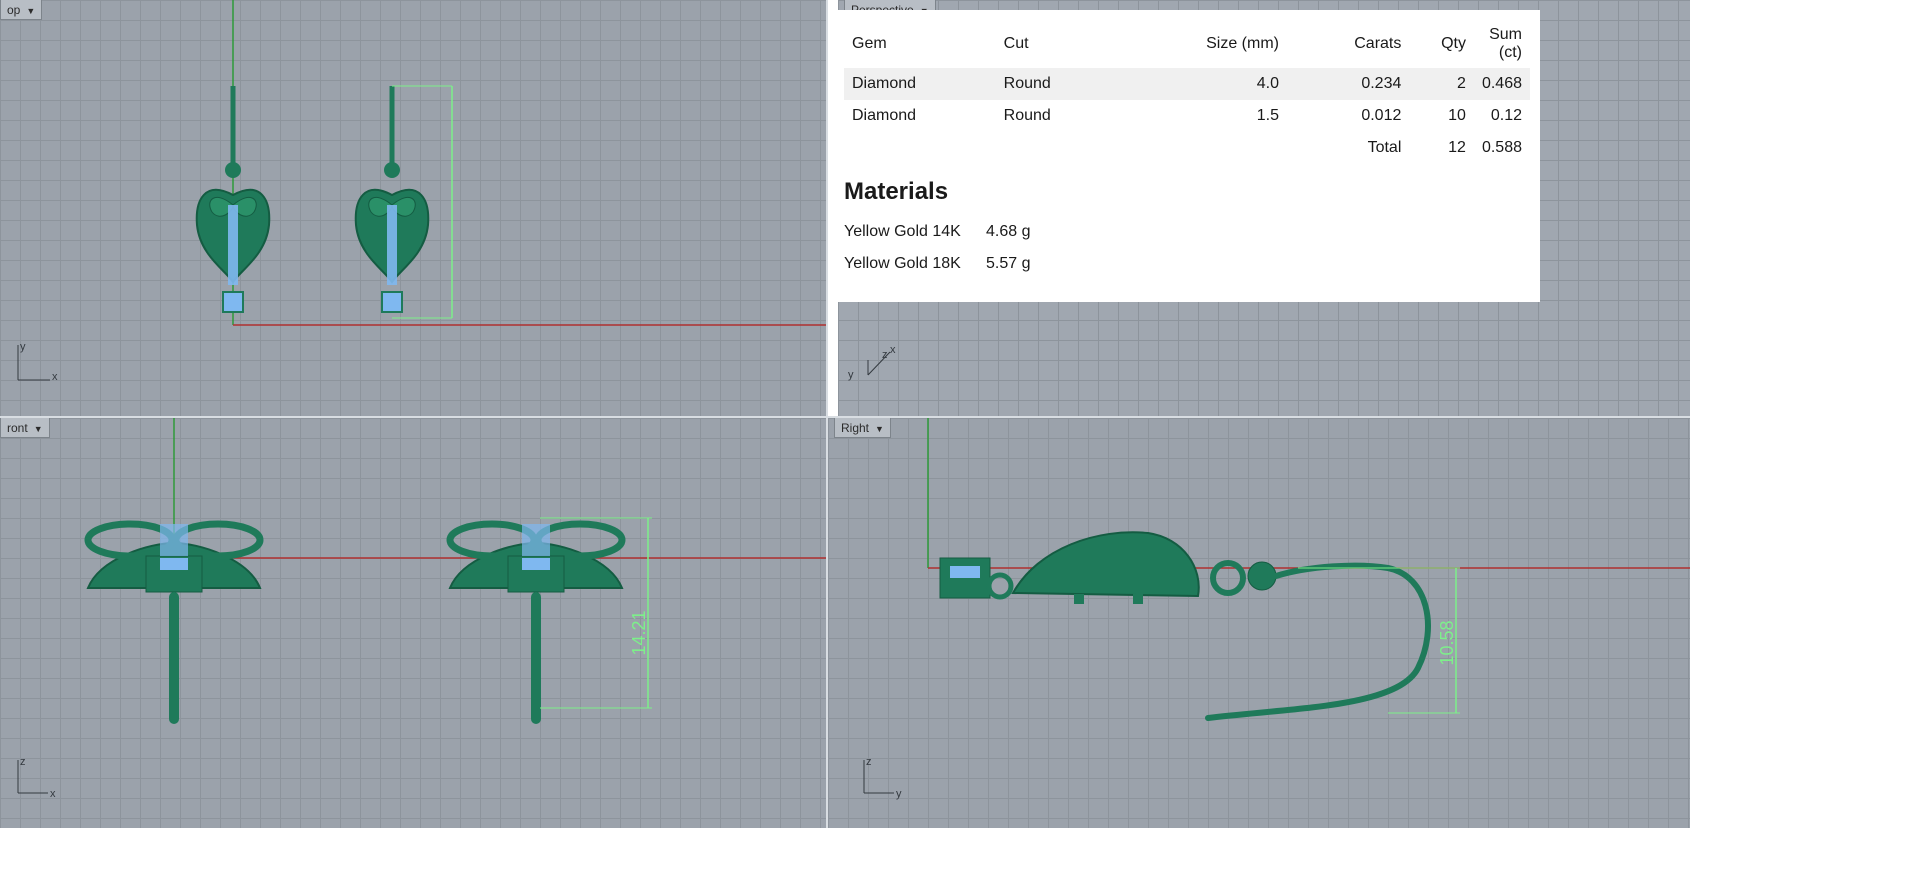  Describe the element at coordinates (37, 362) in the screenshot. I see `axis-gizmo-top: y x` at that location.